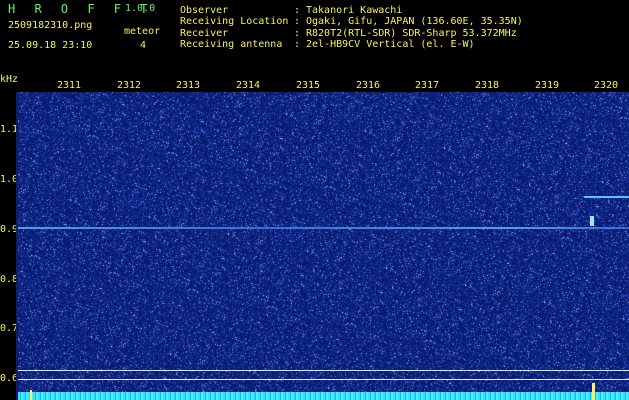  Describe the element at coordinates (188, 85) in the screenshot. I see `time-tick: 2313` at that location.